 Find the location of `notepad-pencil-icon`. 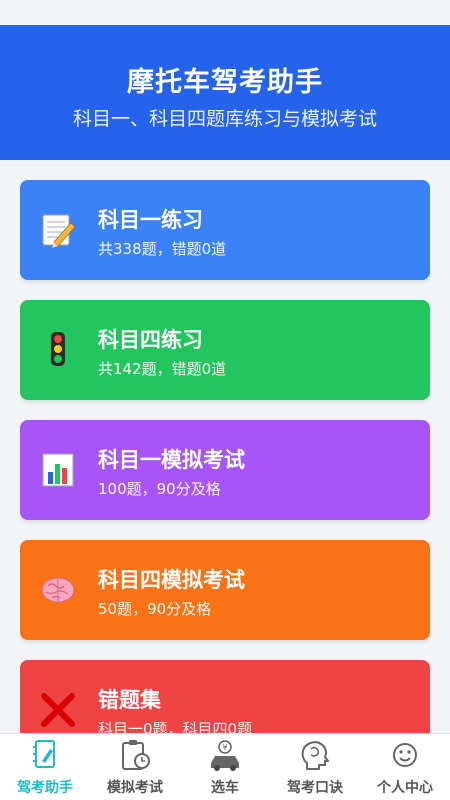

notepad-pencil-icon is located at coordinates (59, 231).